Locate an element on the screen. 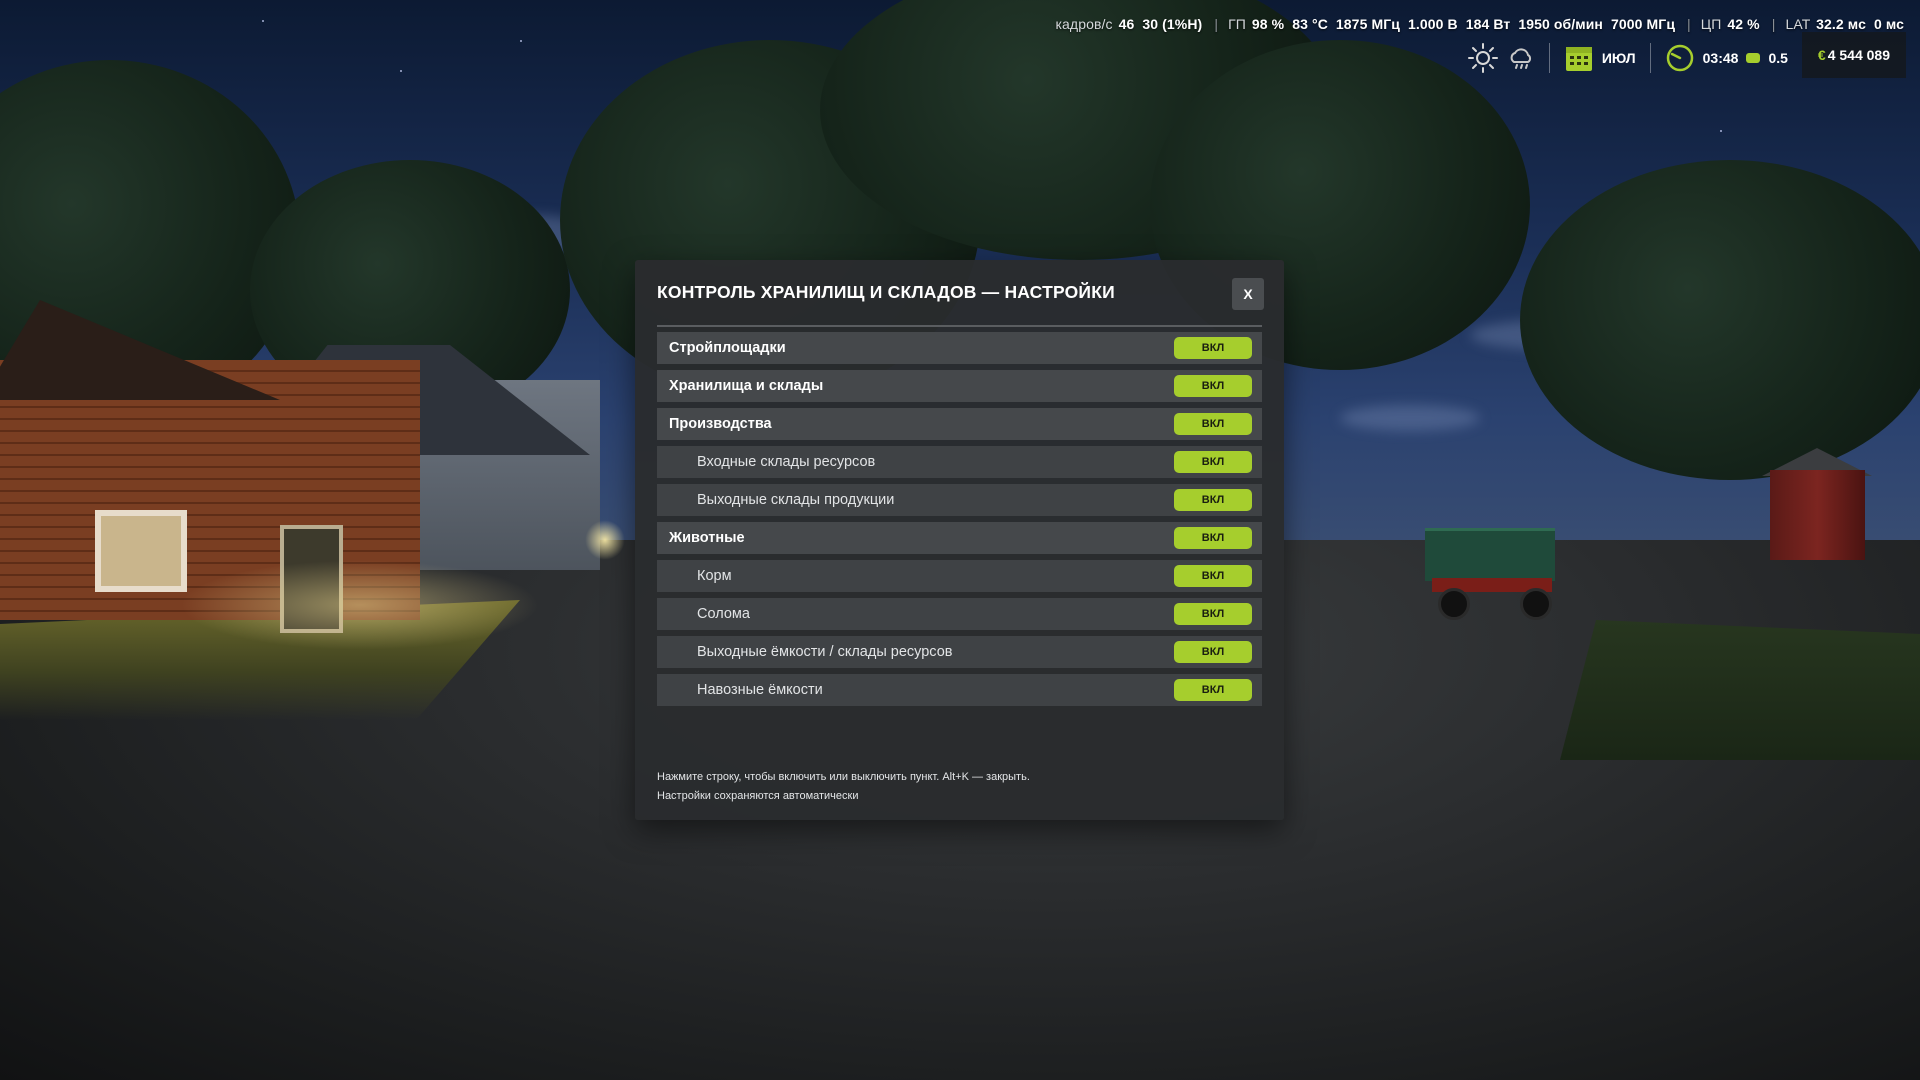  lamp-light is located at coordinates (360, 605).